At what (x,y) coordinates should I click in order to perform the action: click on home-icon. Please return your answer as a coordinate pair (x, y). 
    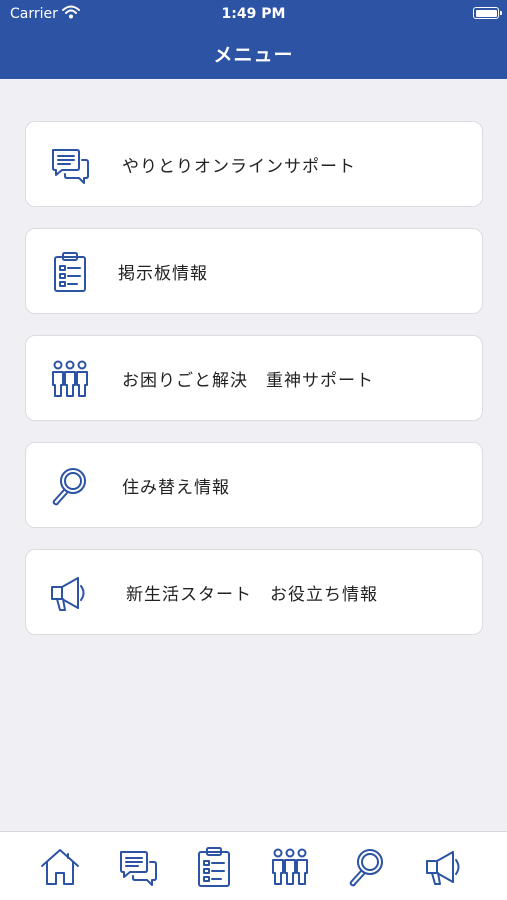
    Looking at the image, I should click on (60, 867).